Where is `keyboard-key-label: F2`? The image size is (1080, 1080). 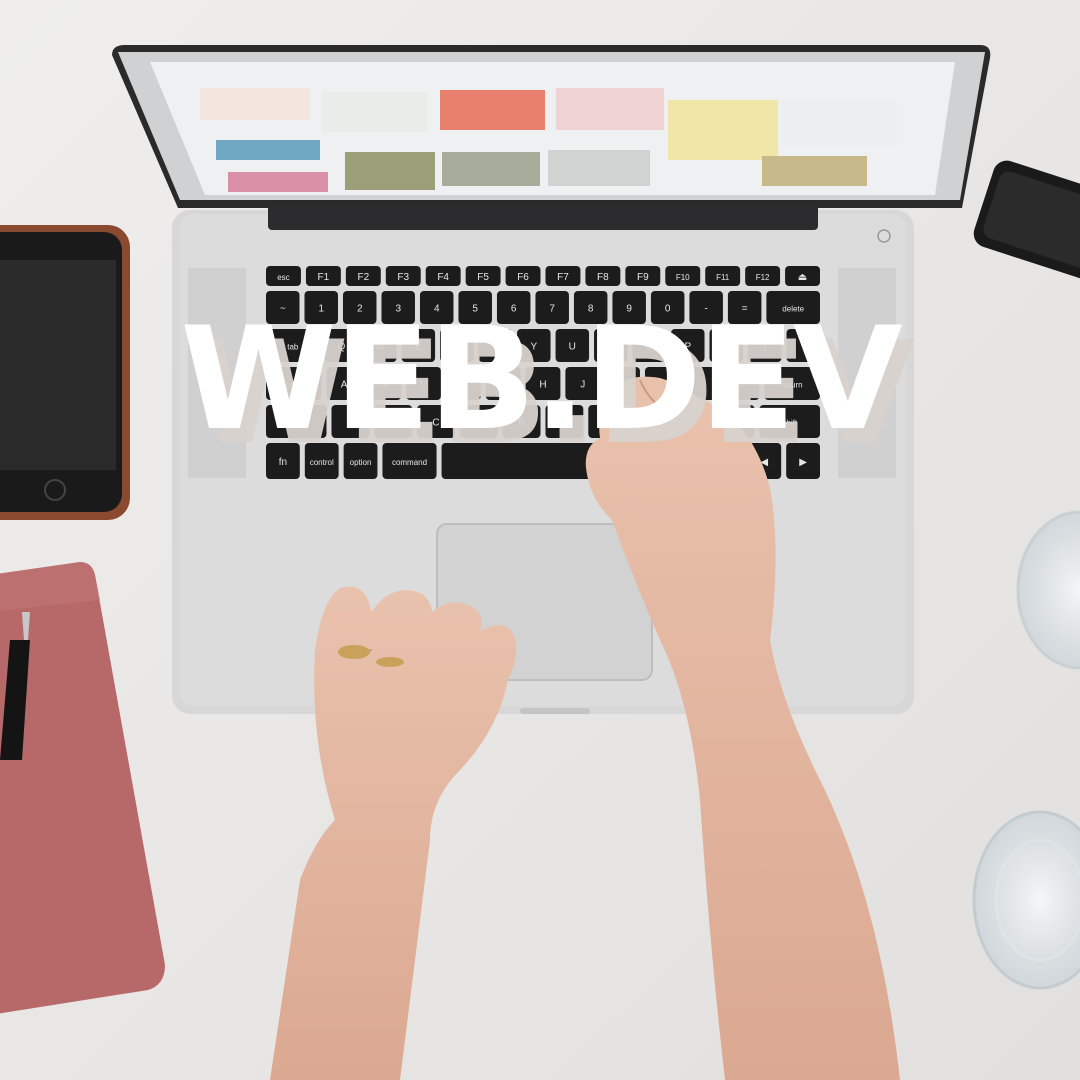 keyboard-key-label: F2 is located at coordinates (363, 277).